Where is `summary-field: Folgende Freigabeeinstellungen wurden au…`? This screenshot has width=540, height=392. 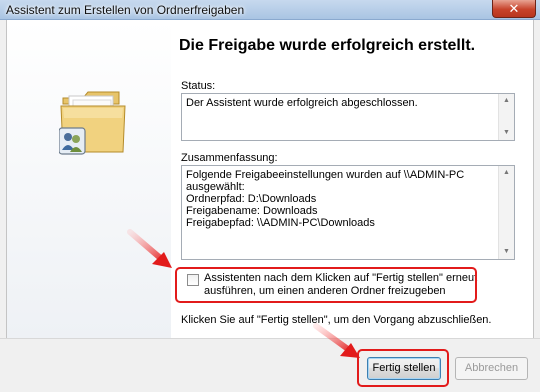
summary-field: Folgende Freigabeeinstellungen wurden au… is located at coordinates (348, 212).